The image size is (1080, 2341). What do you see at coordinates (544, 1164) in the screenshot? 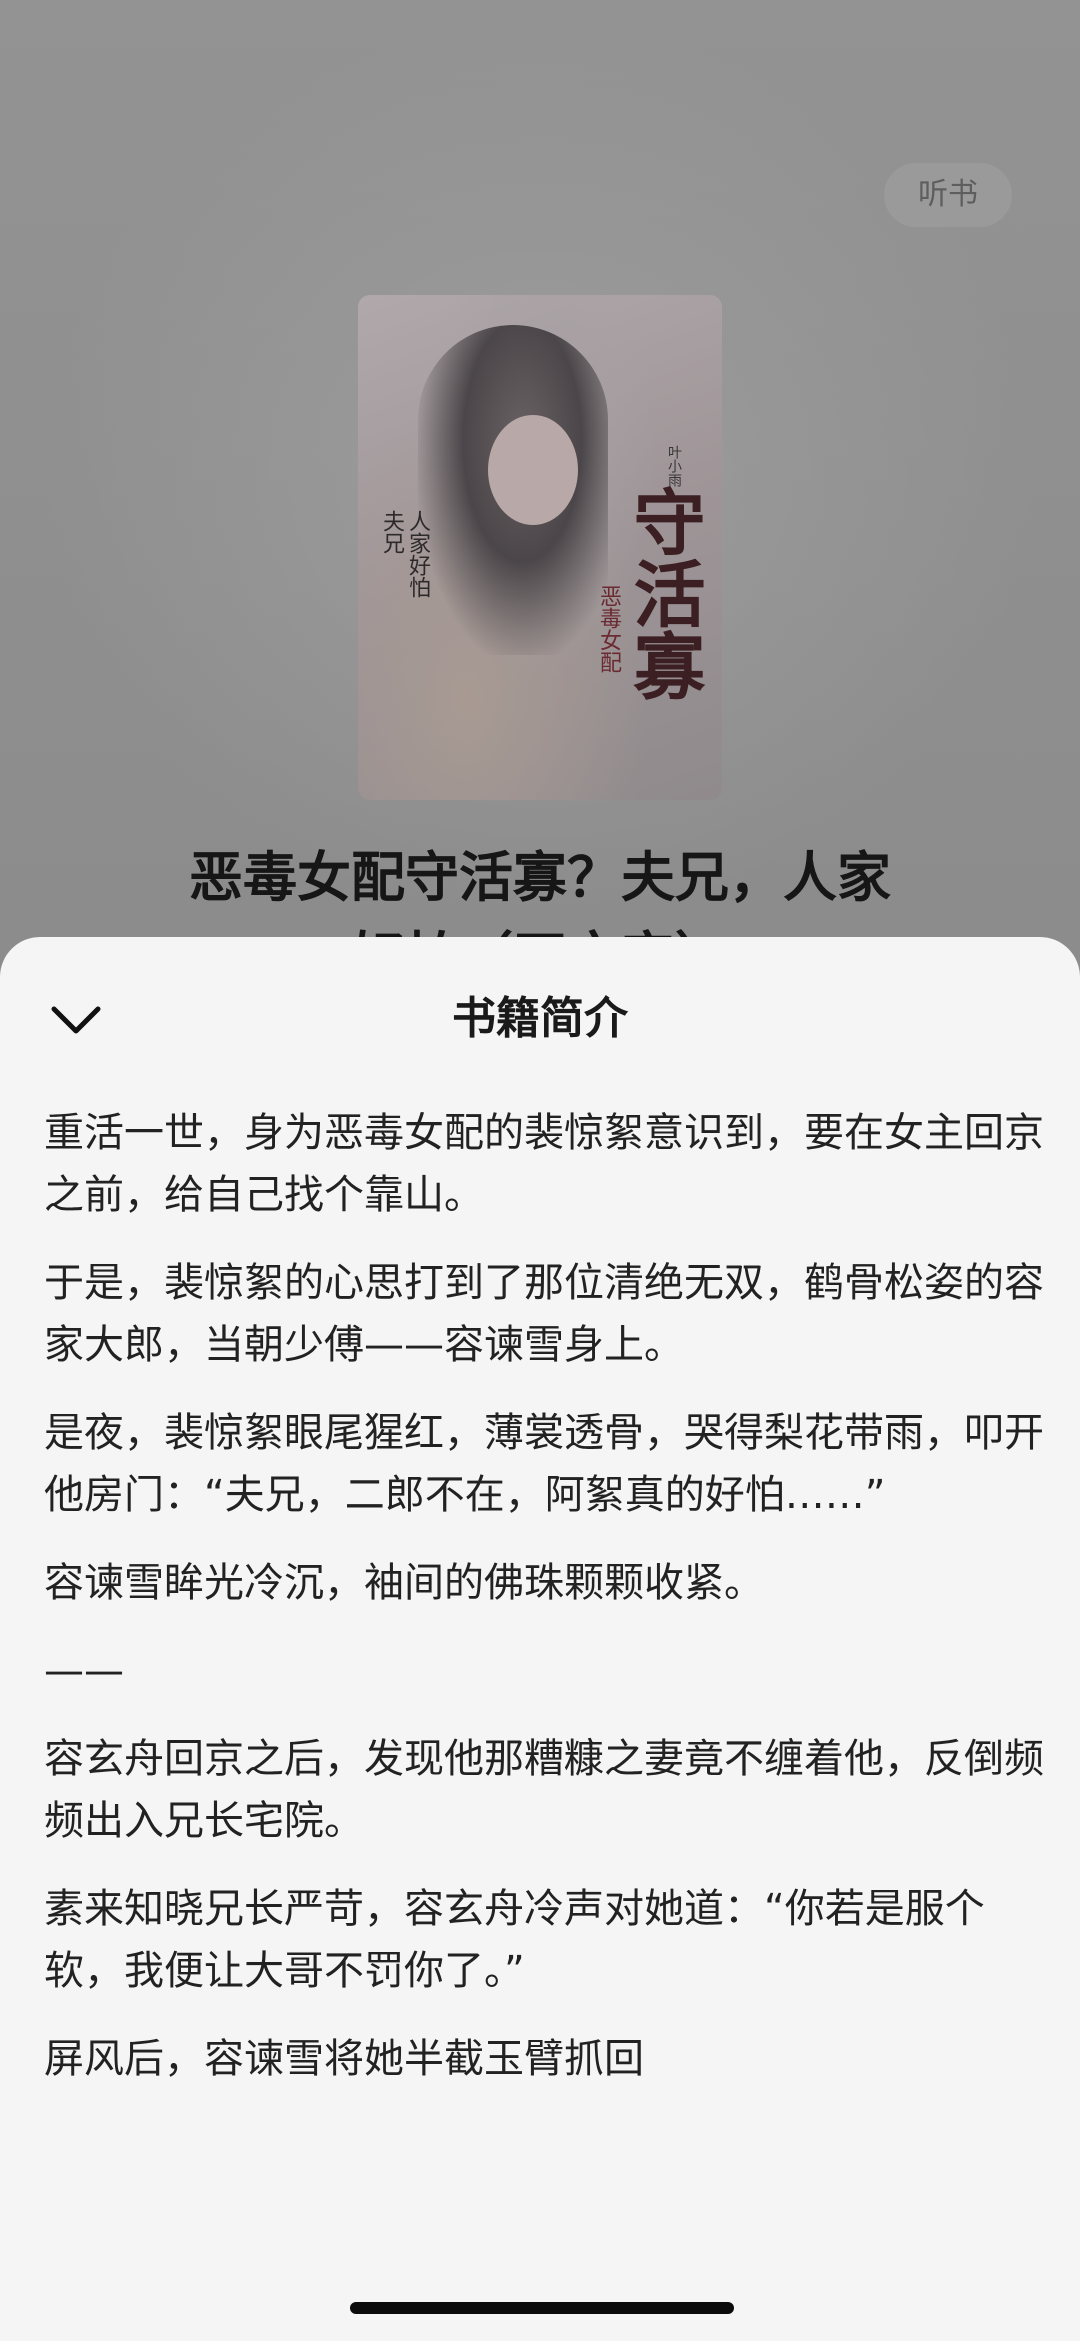
I see `intro-paragraph: 重活一世，身为恶毒女配的裴惊絮意识到，要在女主回京之前，给自己找个靠山。` at bounding box center [544, 1164].